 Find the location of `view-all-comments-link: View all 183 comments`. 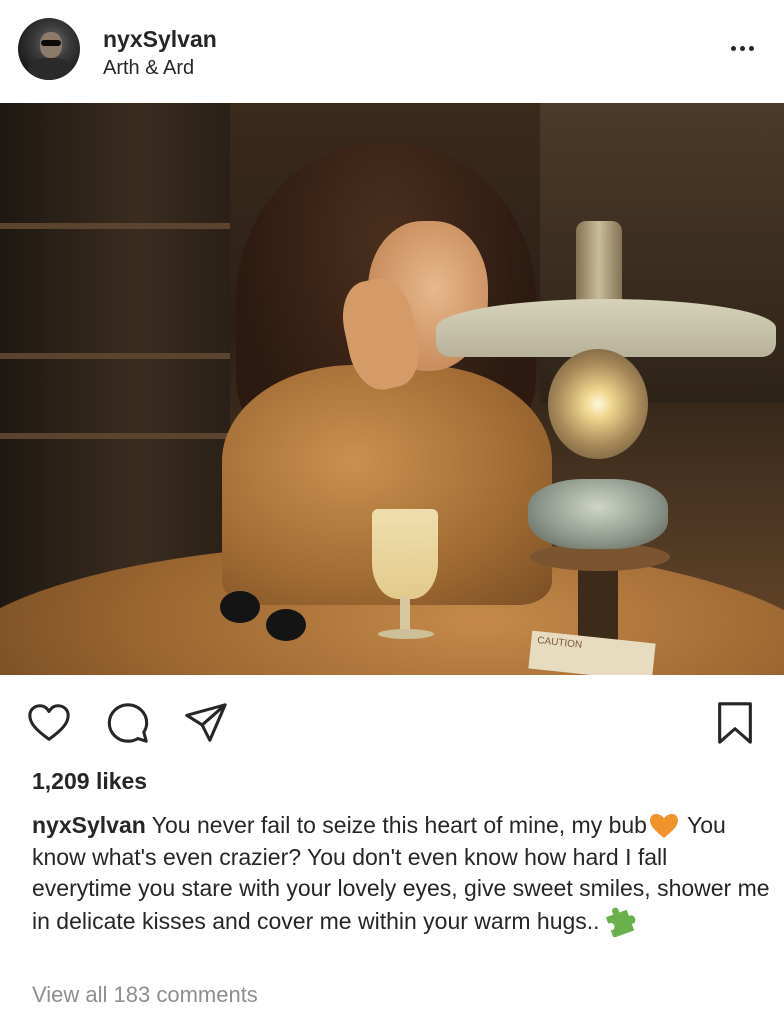

view-all-comments-link: View all 183 comments is located at coordinates (145, 995).